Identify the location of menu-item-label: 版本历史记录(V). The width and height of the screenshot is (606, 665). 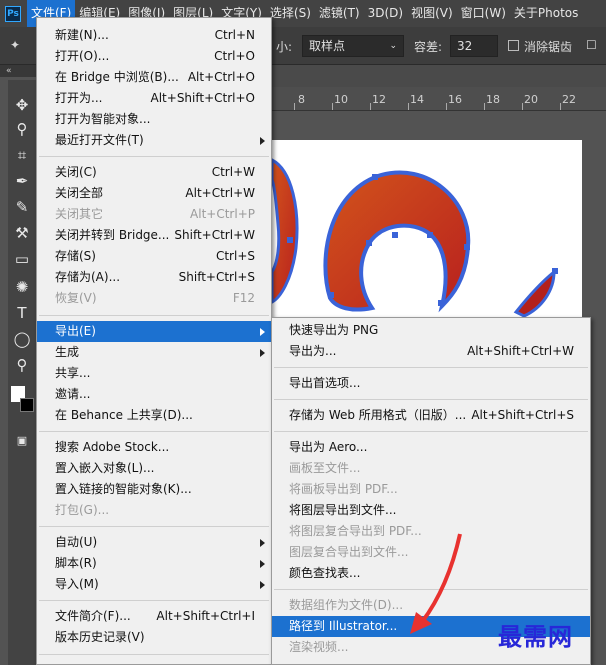
(100, 637).